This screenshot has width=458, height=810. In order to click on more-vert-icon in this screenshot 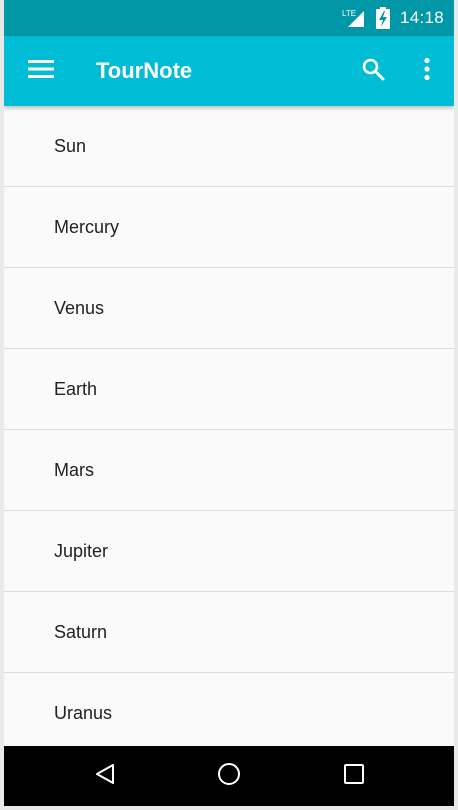, I will do `click(427, 71)`.